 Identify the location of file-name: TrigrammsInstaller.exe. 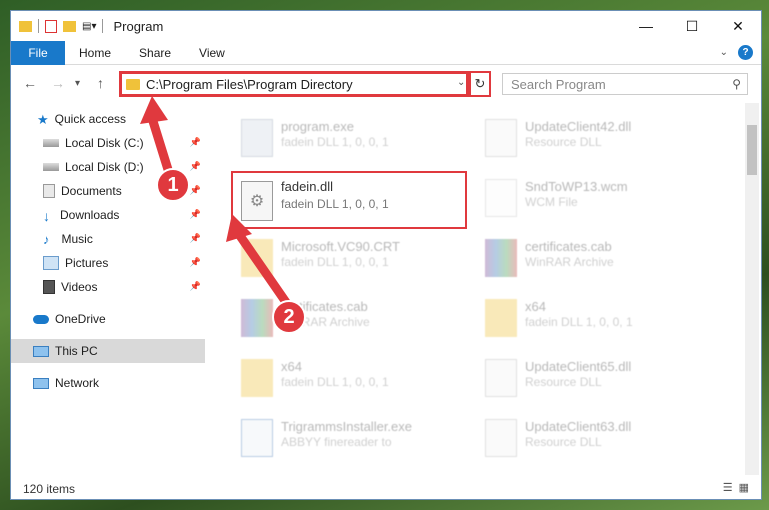
(346, 426).